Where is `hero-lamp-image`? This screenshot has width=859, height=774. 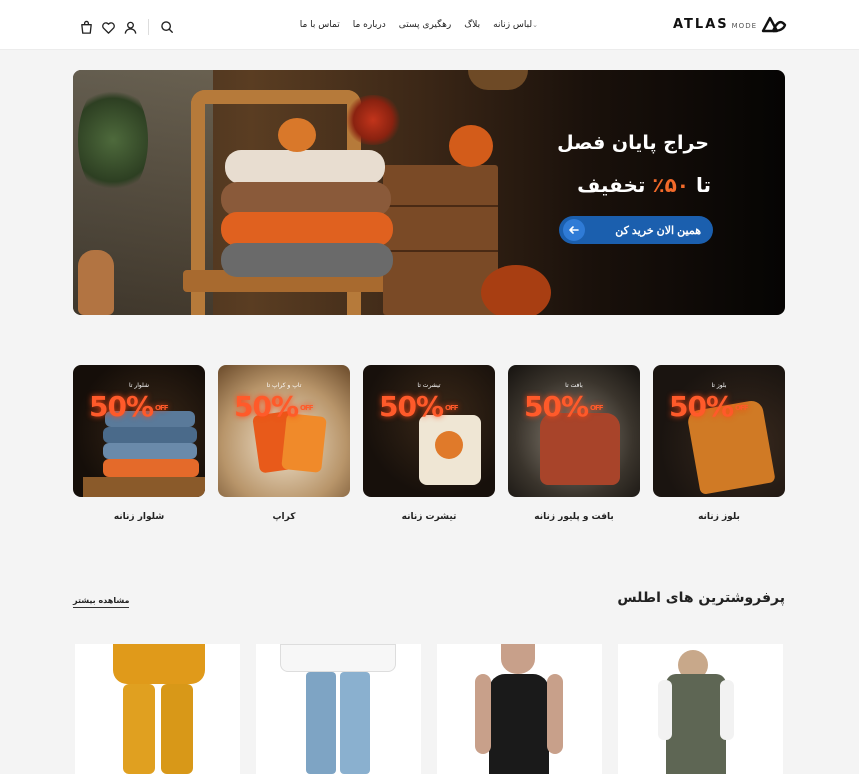
hero-lamp-image is located at coordinates (498, 80).